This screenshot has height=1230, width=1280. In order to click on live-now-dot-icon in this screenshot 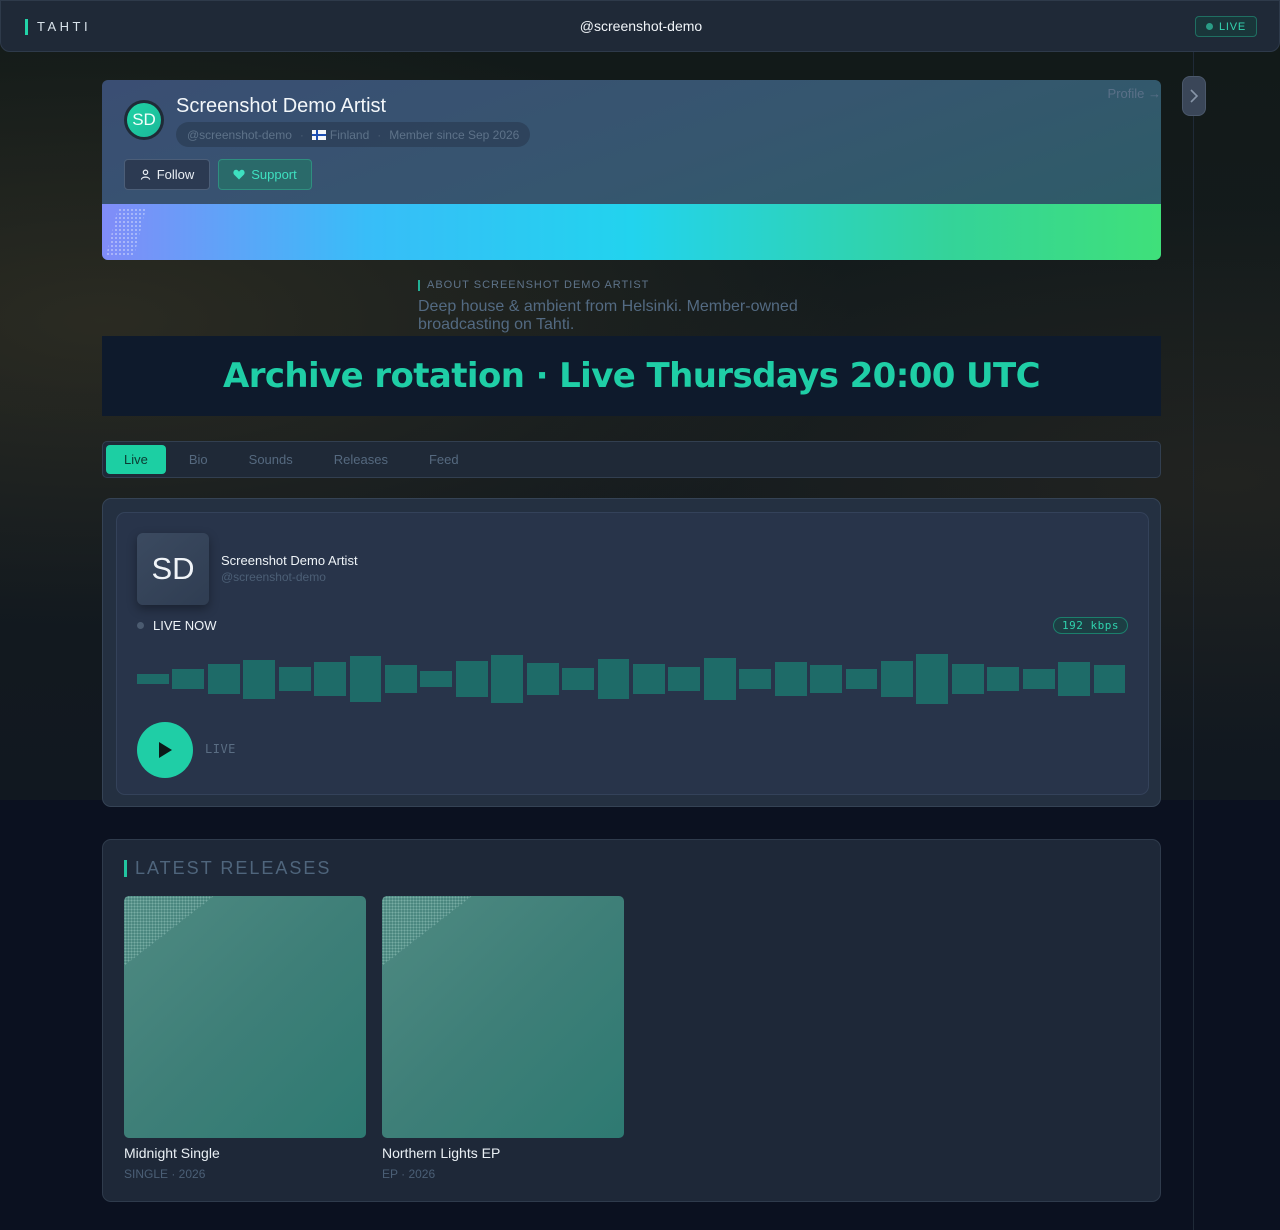, I will do `click(140, 625)`.